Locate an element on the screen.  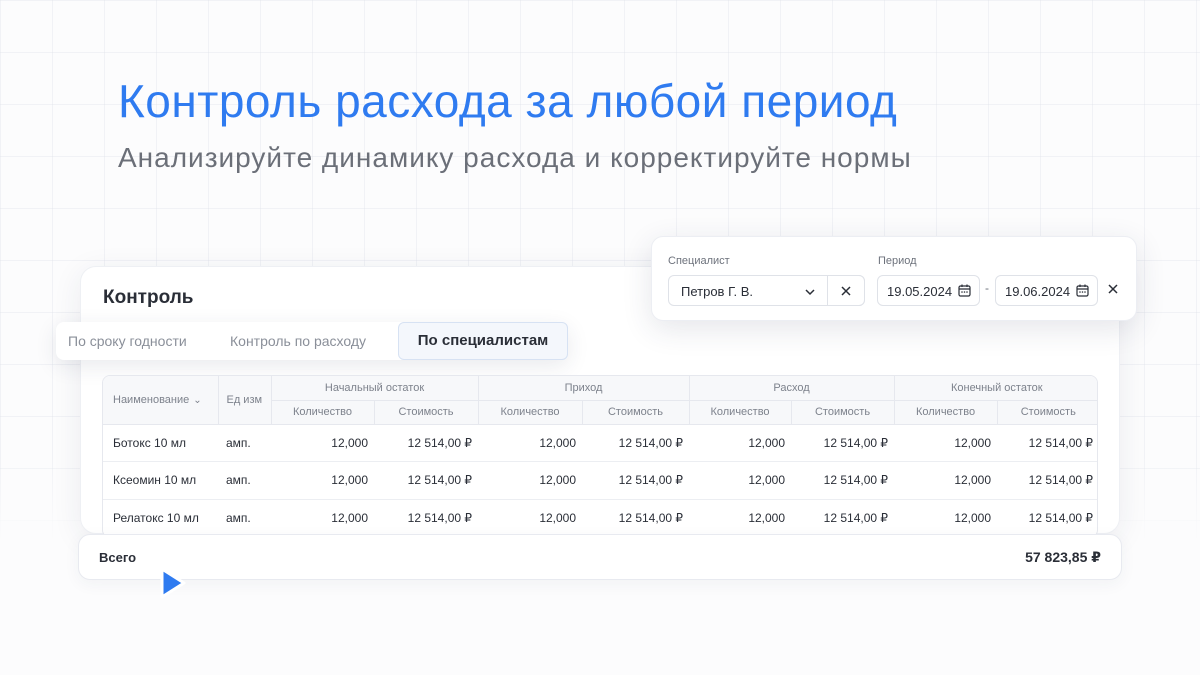
date-to-value: 19.06.2024 is located at coordinates (1038, 291).